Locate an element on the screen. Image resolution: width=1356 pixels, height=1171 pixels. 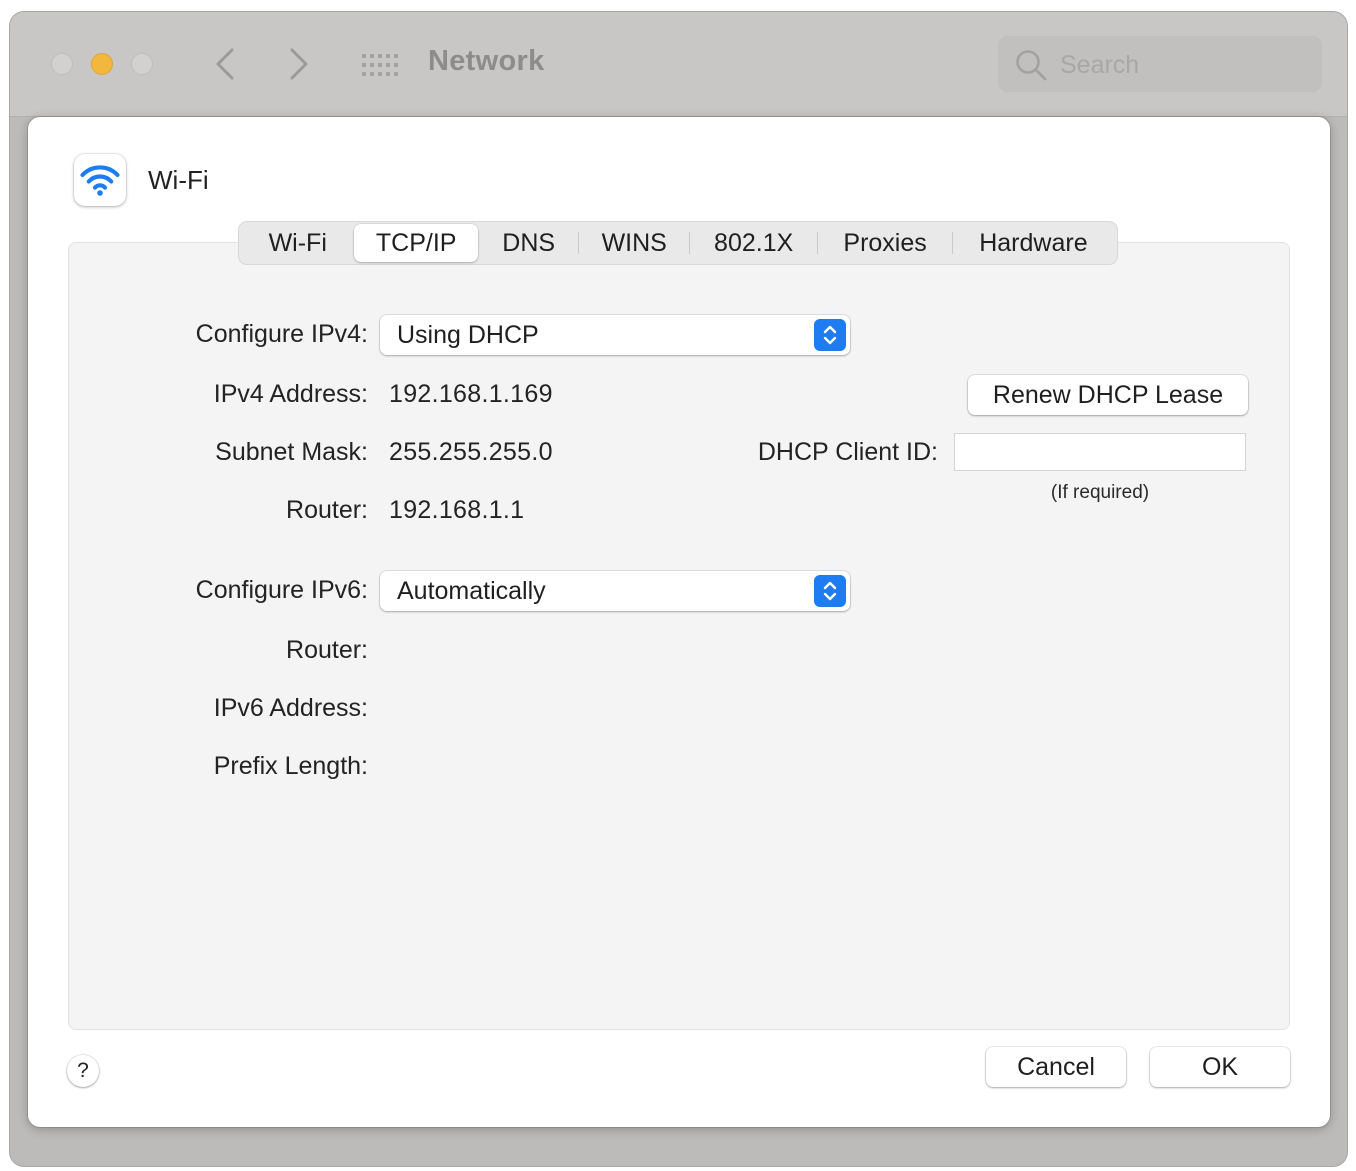
prefix-length-label: Prefix Length: is located at coordinates (290, 766).